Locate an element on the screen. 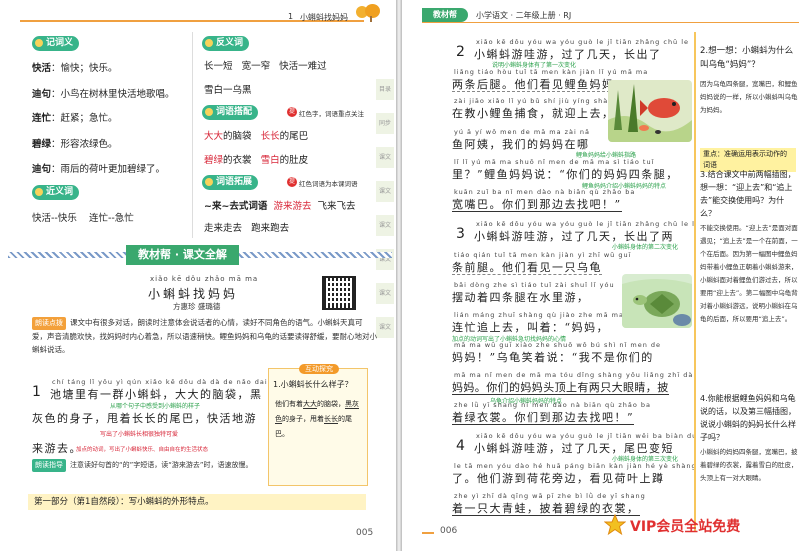 The height and width of the screenshot is (551, 811). synonyms-row: 快活--快乐 连忙--急忙 is located at coordinates (83, 218).